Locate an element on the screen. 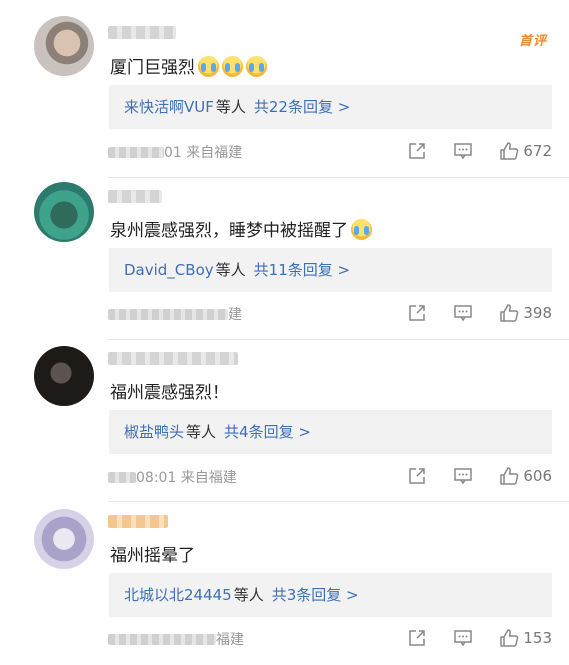 This screenshot has height=665, width=569. timestamp-location: 建 is located at coordinates (235, 315).